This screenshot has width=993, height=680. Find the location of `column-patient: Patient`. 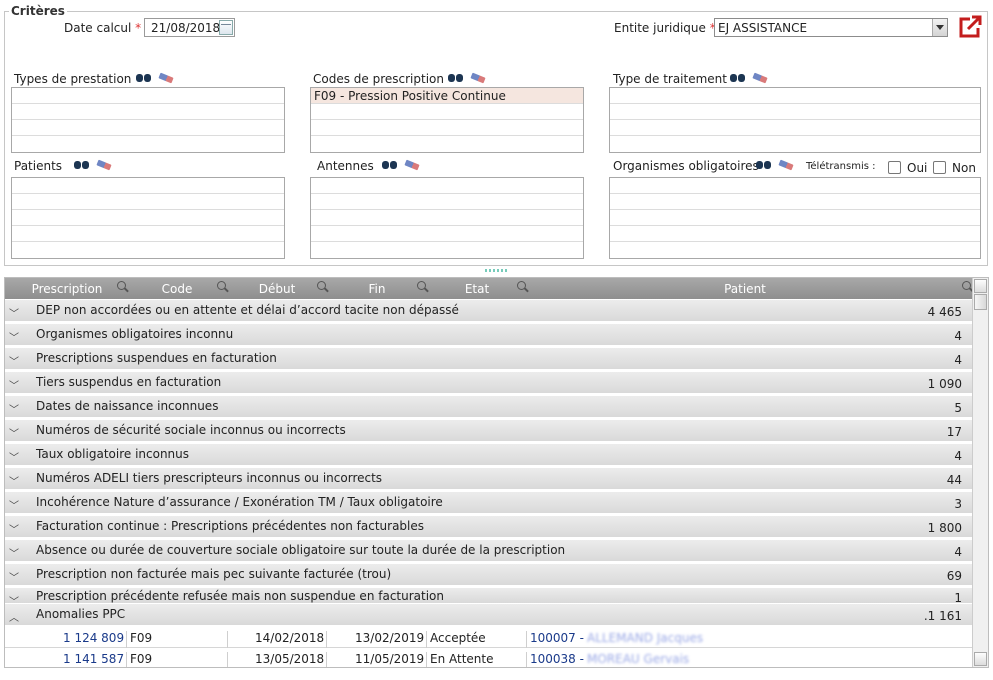

column-patient: Patient is located at coordinates (745, 289).